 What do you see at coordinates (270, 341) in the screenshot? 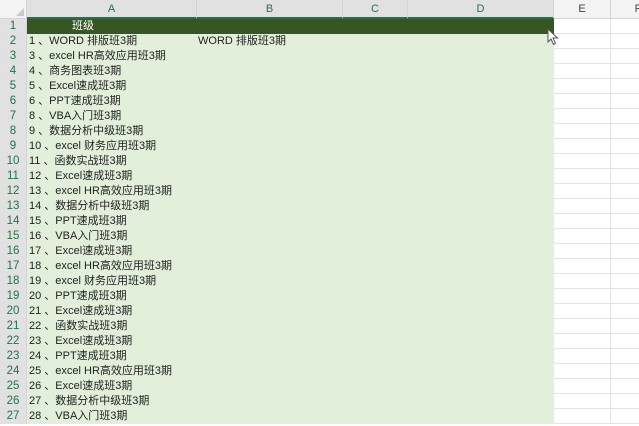
I see `cell-b22` at bounding box center [270, 341].